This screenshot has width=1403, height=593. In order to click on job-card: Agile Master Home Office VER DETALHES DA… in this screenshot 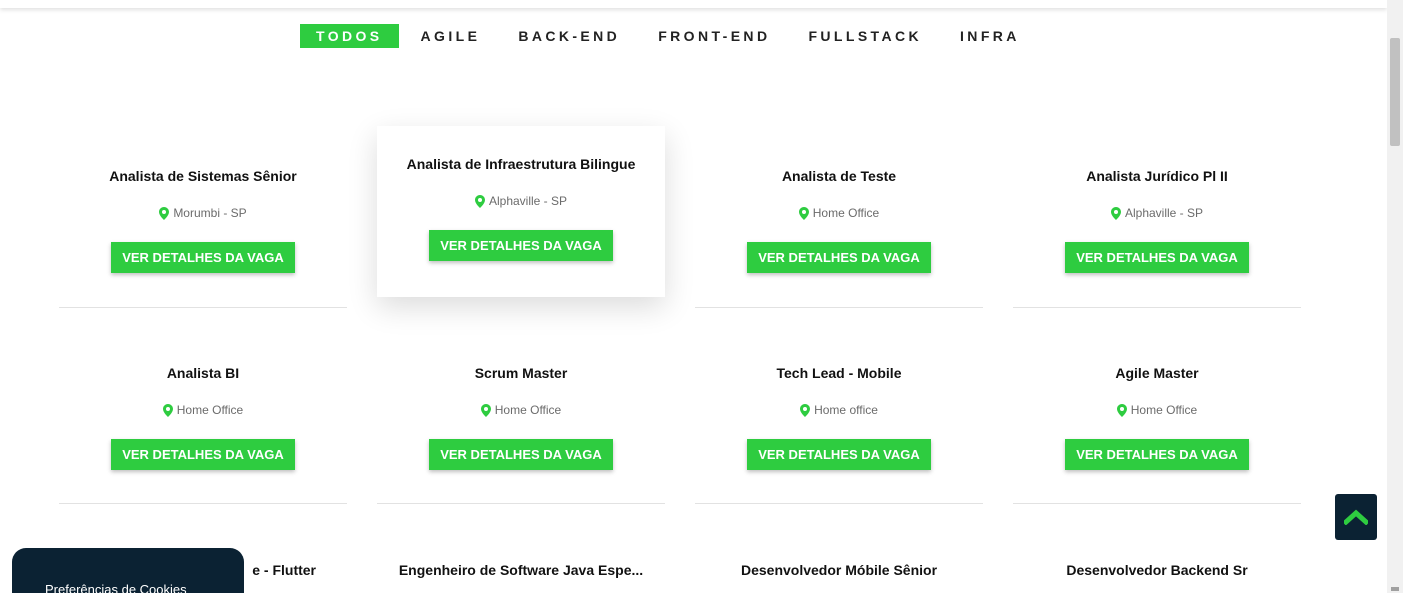, I will do `click(1157, 430)`.